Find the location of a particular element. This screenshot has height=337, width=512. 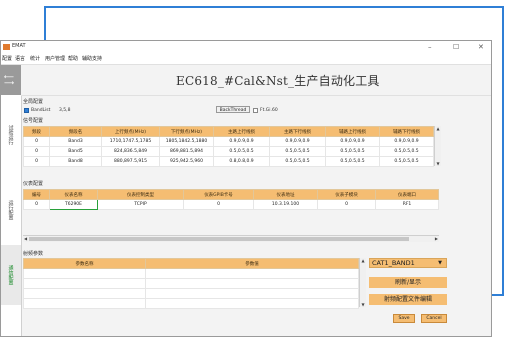

table-cell: Band3 is located at coordinates (75, 141).